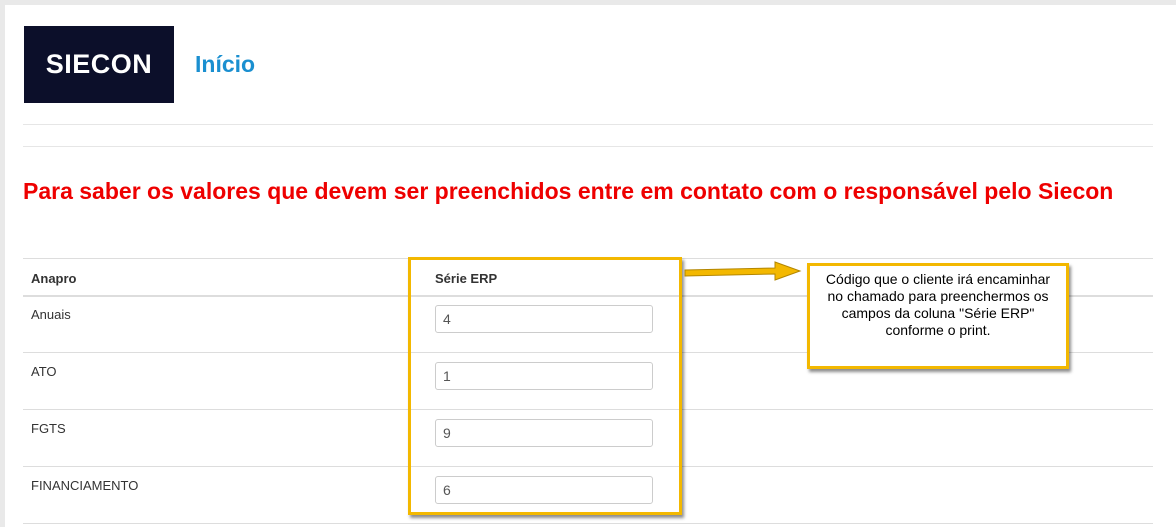 This screenshot has height=527, width=1176. Describe the element at coordinates (44, 371) in the screenshot. I see `row-label-ato: ATO` at that location.